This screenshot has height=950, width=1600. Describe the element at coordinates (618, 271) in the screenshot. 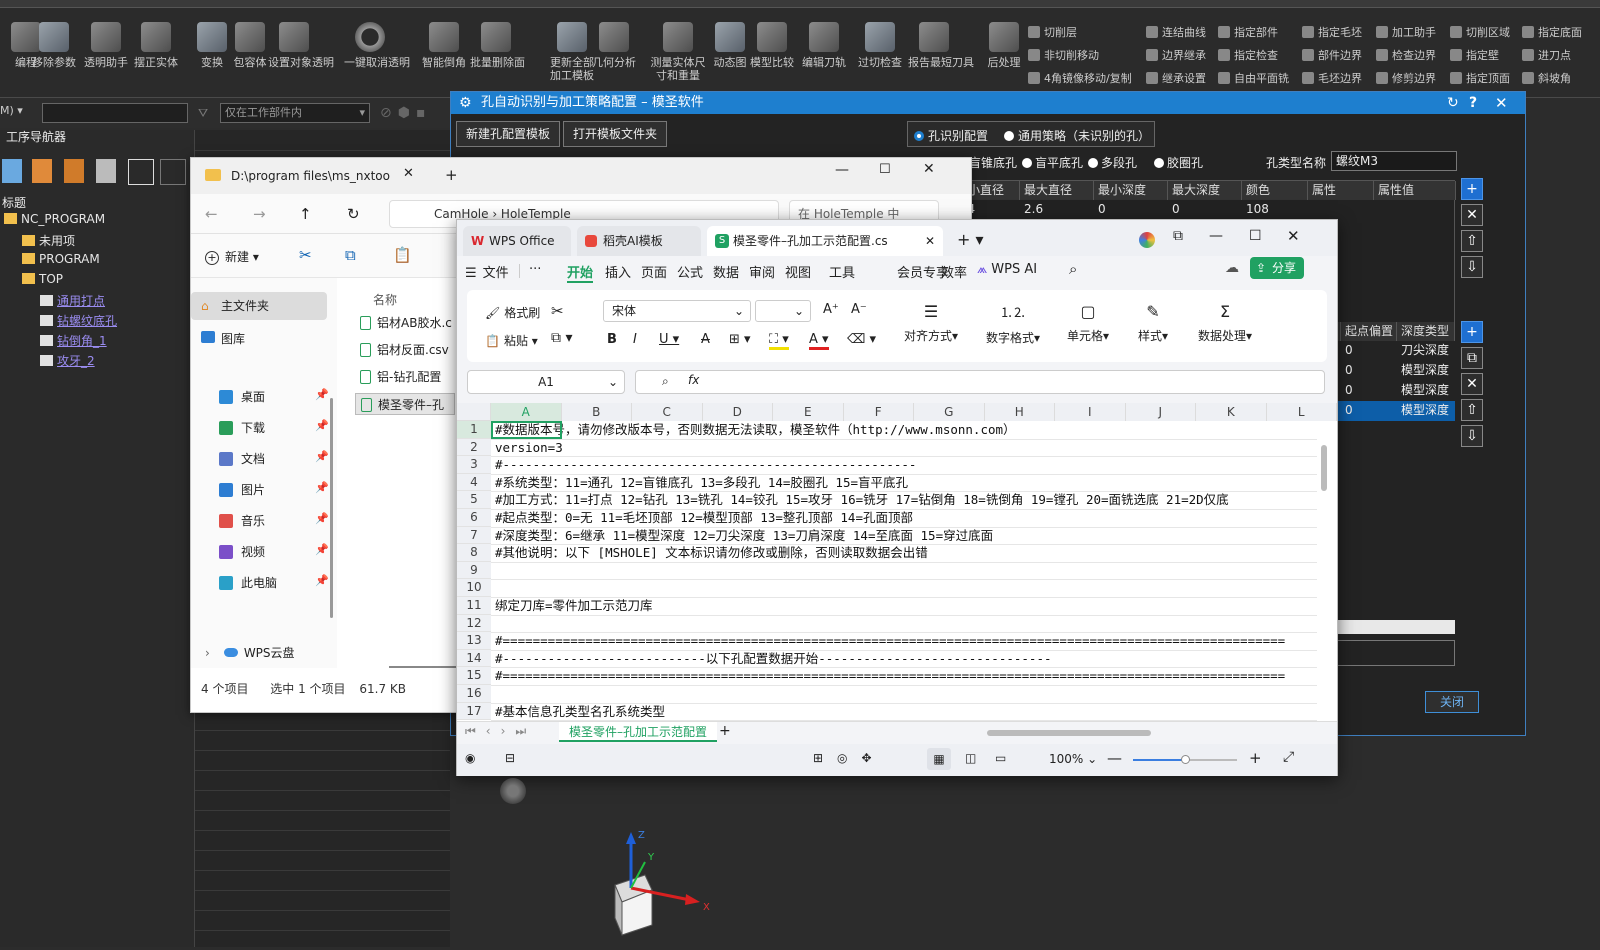

I see `wps-menu-item: 插入` at that location.